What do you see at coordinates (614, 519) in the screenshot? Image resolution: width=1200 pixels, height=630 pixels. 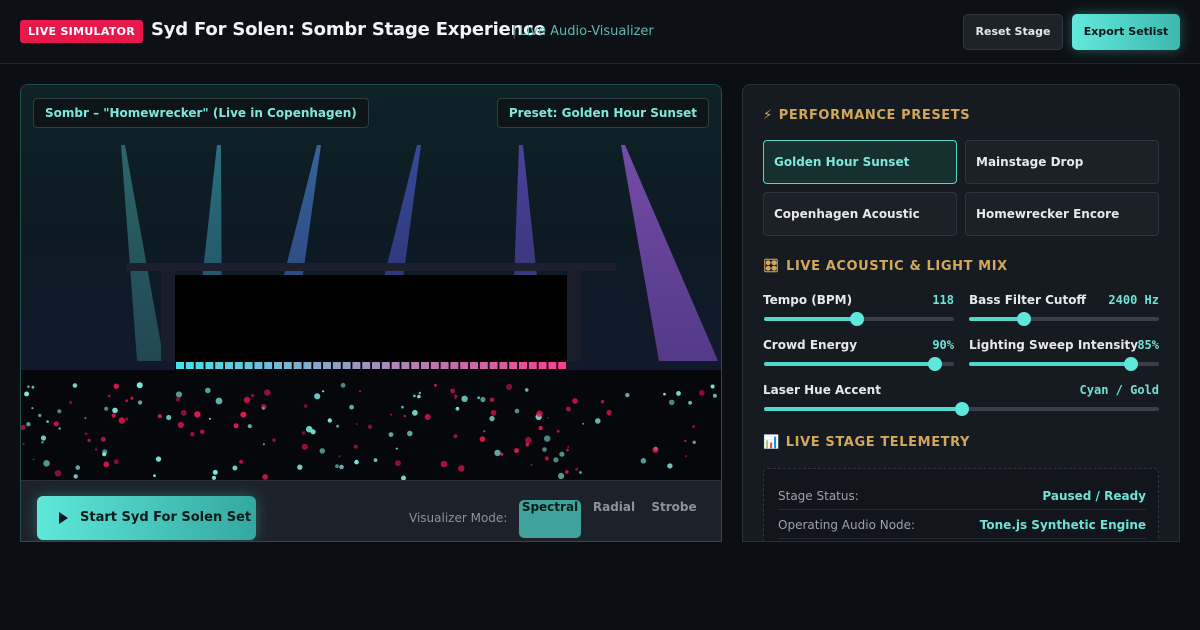 I see `mode-radial-button: Radial` at bounding box center [614, 519].